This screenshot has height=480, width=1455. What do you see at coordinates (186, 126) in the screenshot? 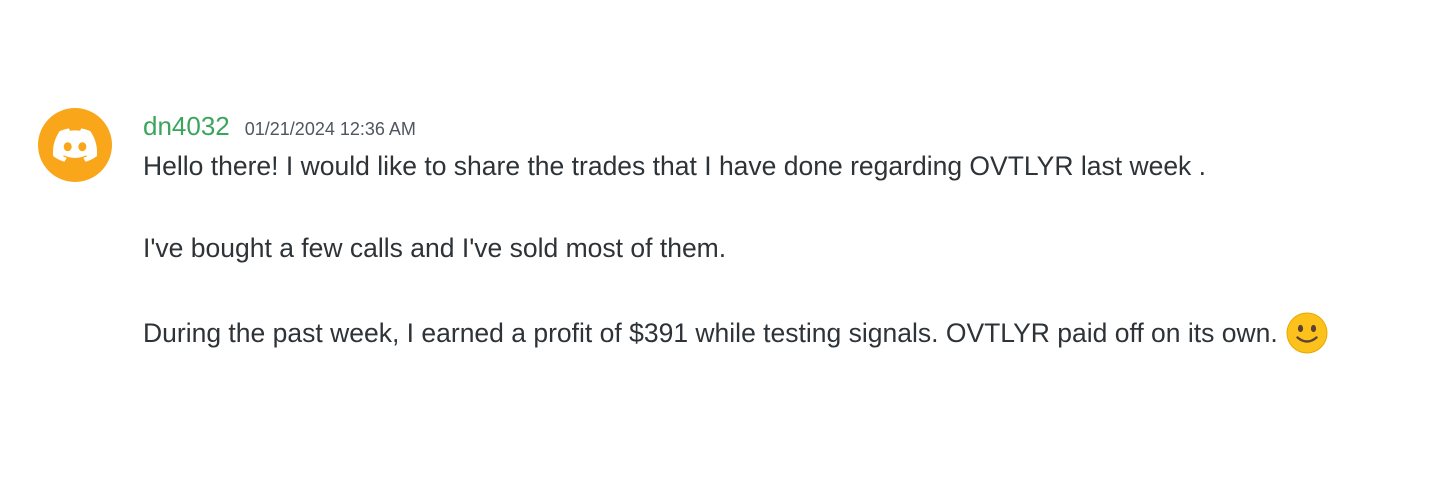
I see `username: dn4032` at bounding box center [186, 126].